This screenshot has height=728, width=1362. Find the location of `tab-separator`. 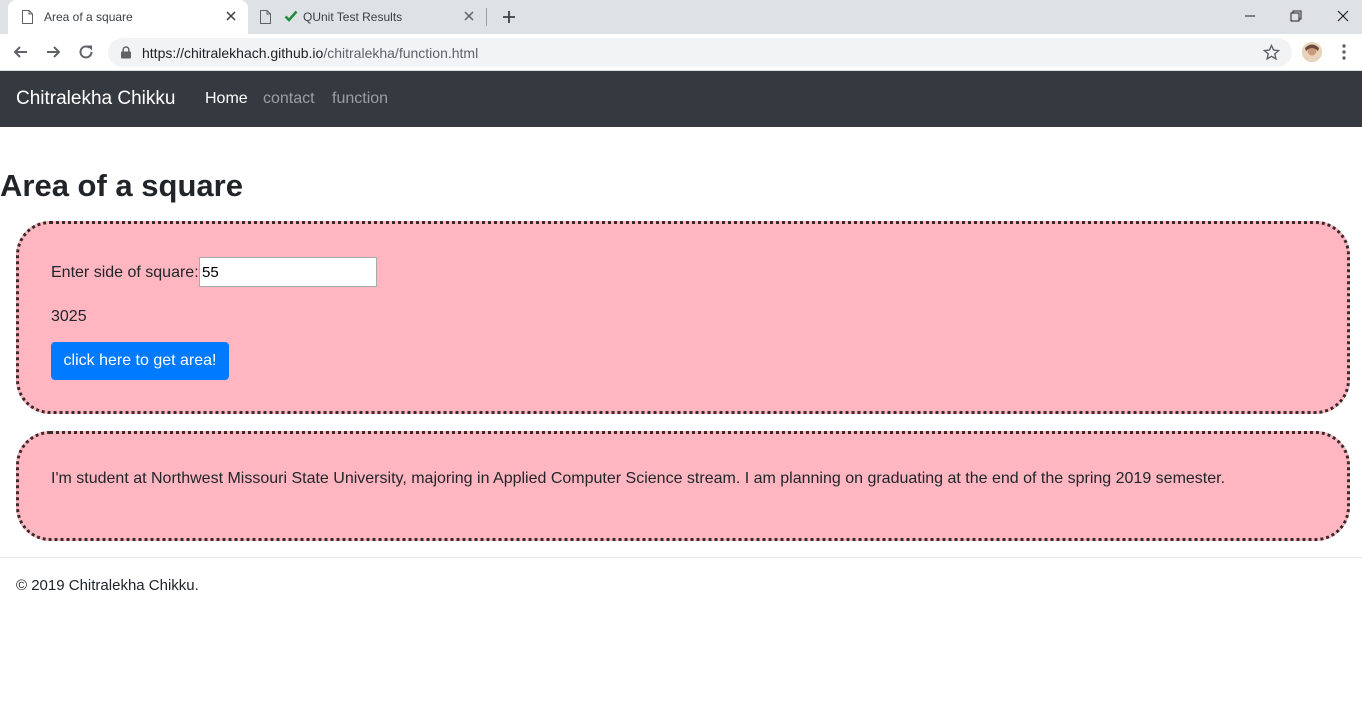

tab-separator is located at coordinates (486, 17).